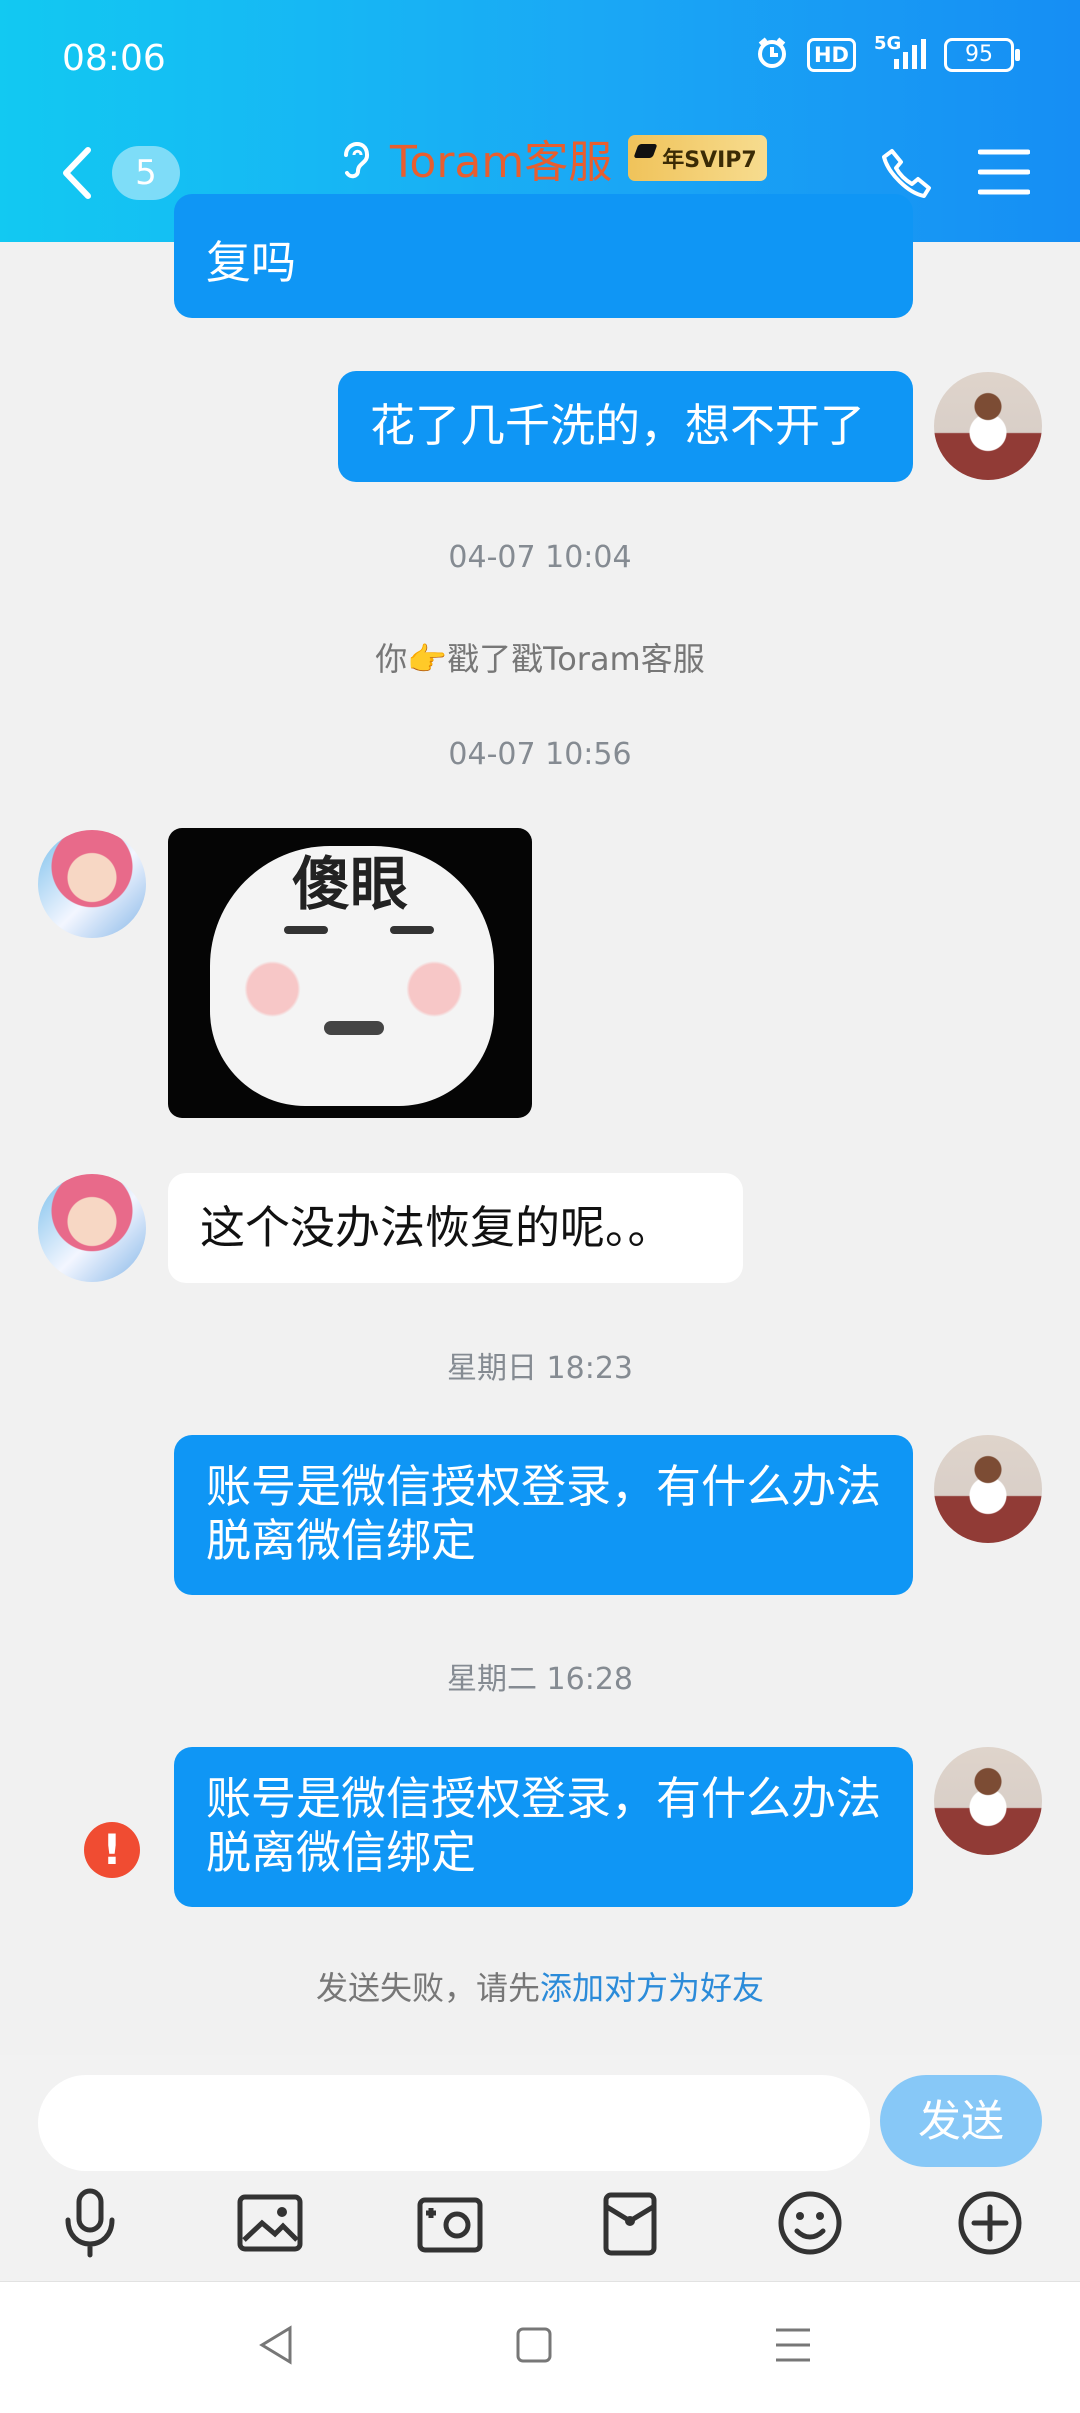 Image resolution: width=1080 pixels, height=2413 pixels. I want to click on menu-icon, so click(1004, 174).